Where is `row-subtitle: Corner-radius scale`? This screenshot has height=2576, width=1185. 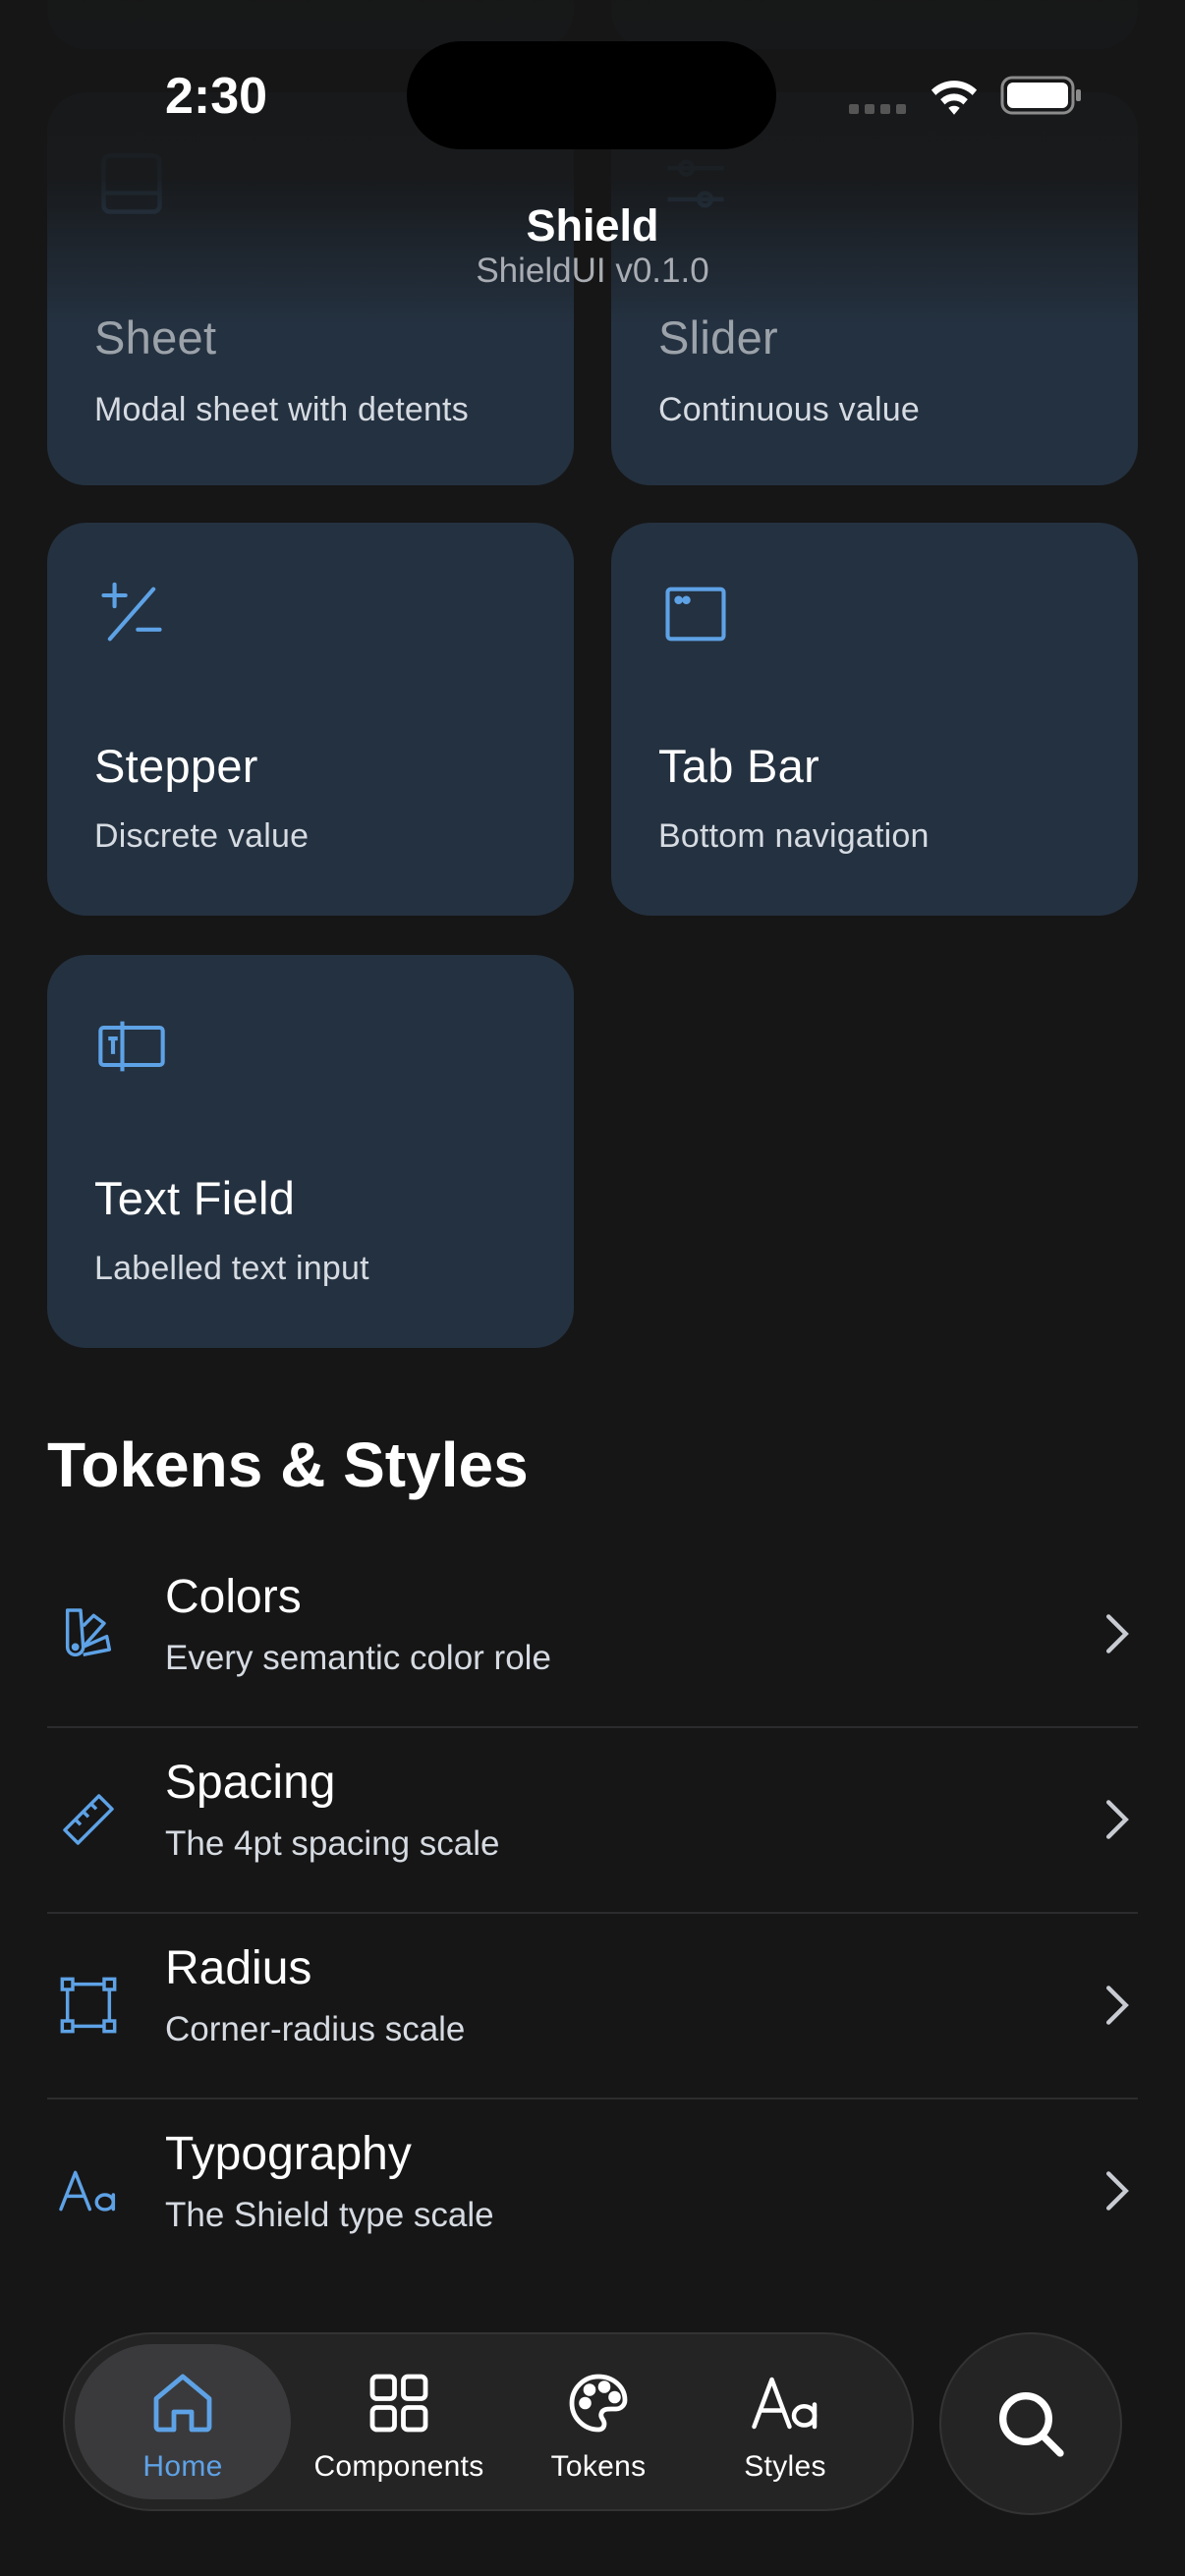 row-subtitle: Corner-radius scale is located at coordinates (316, 2029).